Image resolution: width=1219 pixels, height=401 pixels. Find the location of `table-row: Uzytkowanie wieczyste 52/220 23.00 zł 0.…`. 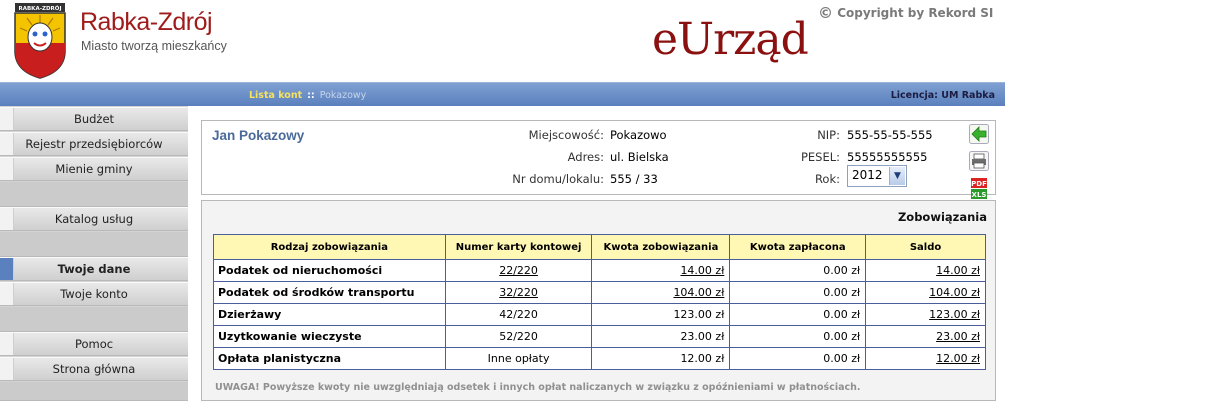

table-row: Uzytkowanie wieczyste 52/220 23.00 zł 0.… is located at coordinates (599, 336).